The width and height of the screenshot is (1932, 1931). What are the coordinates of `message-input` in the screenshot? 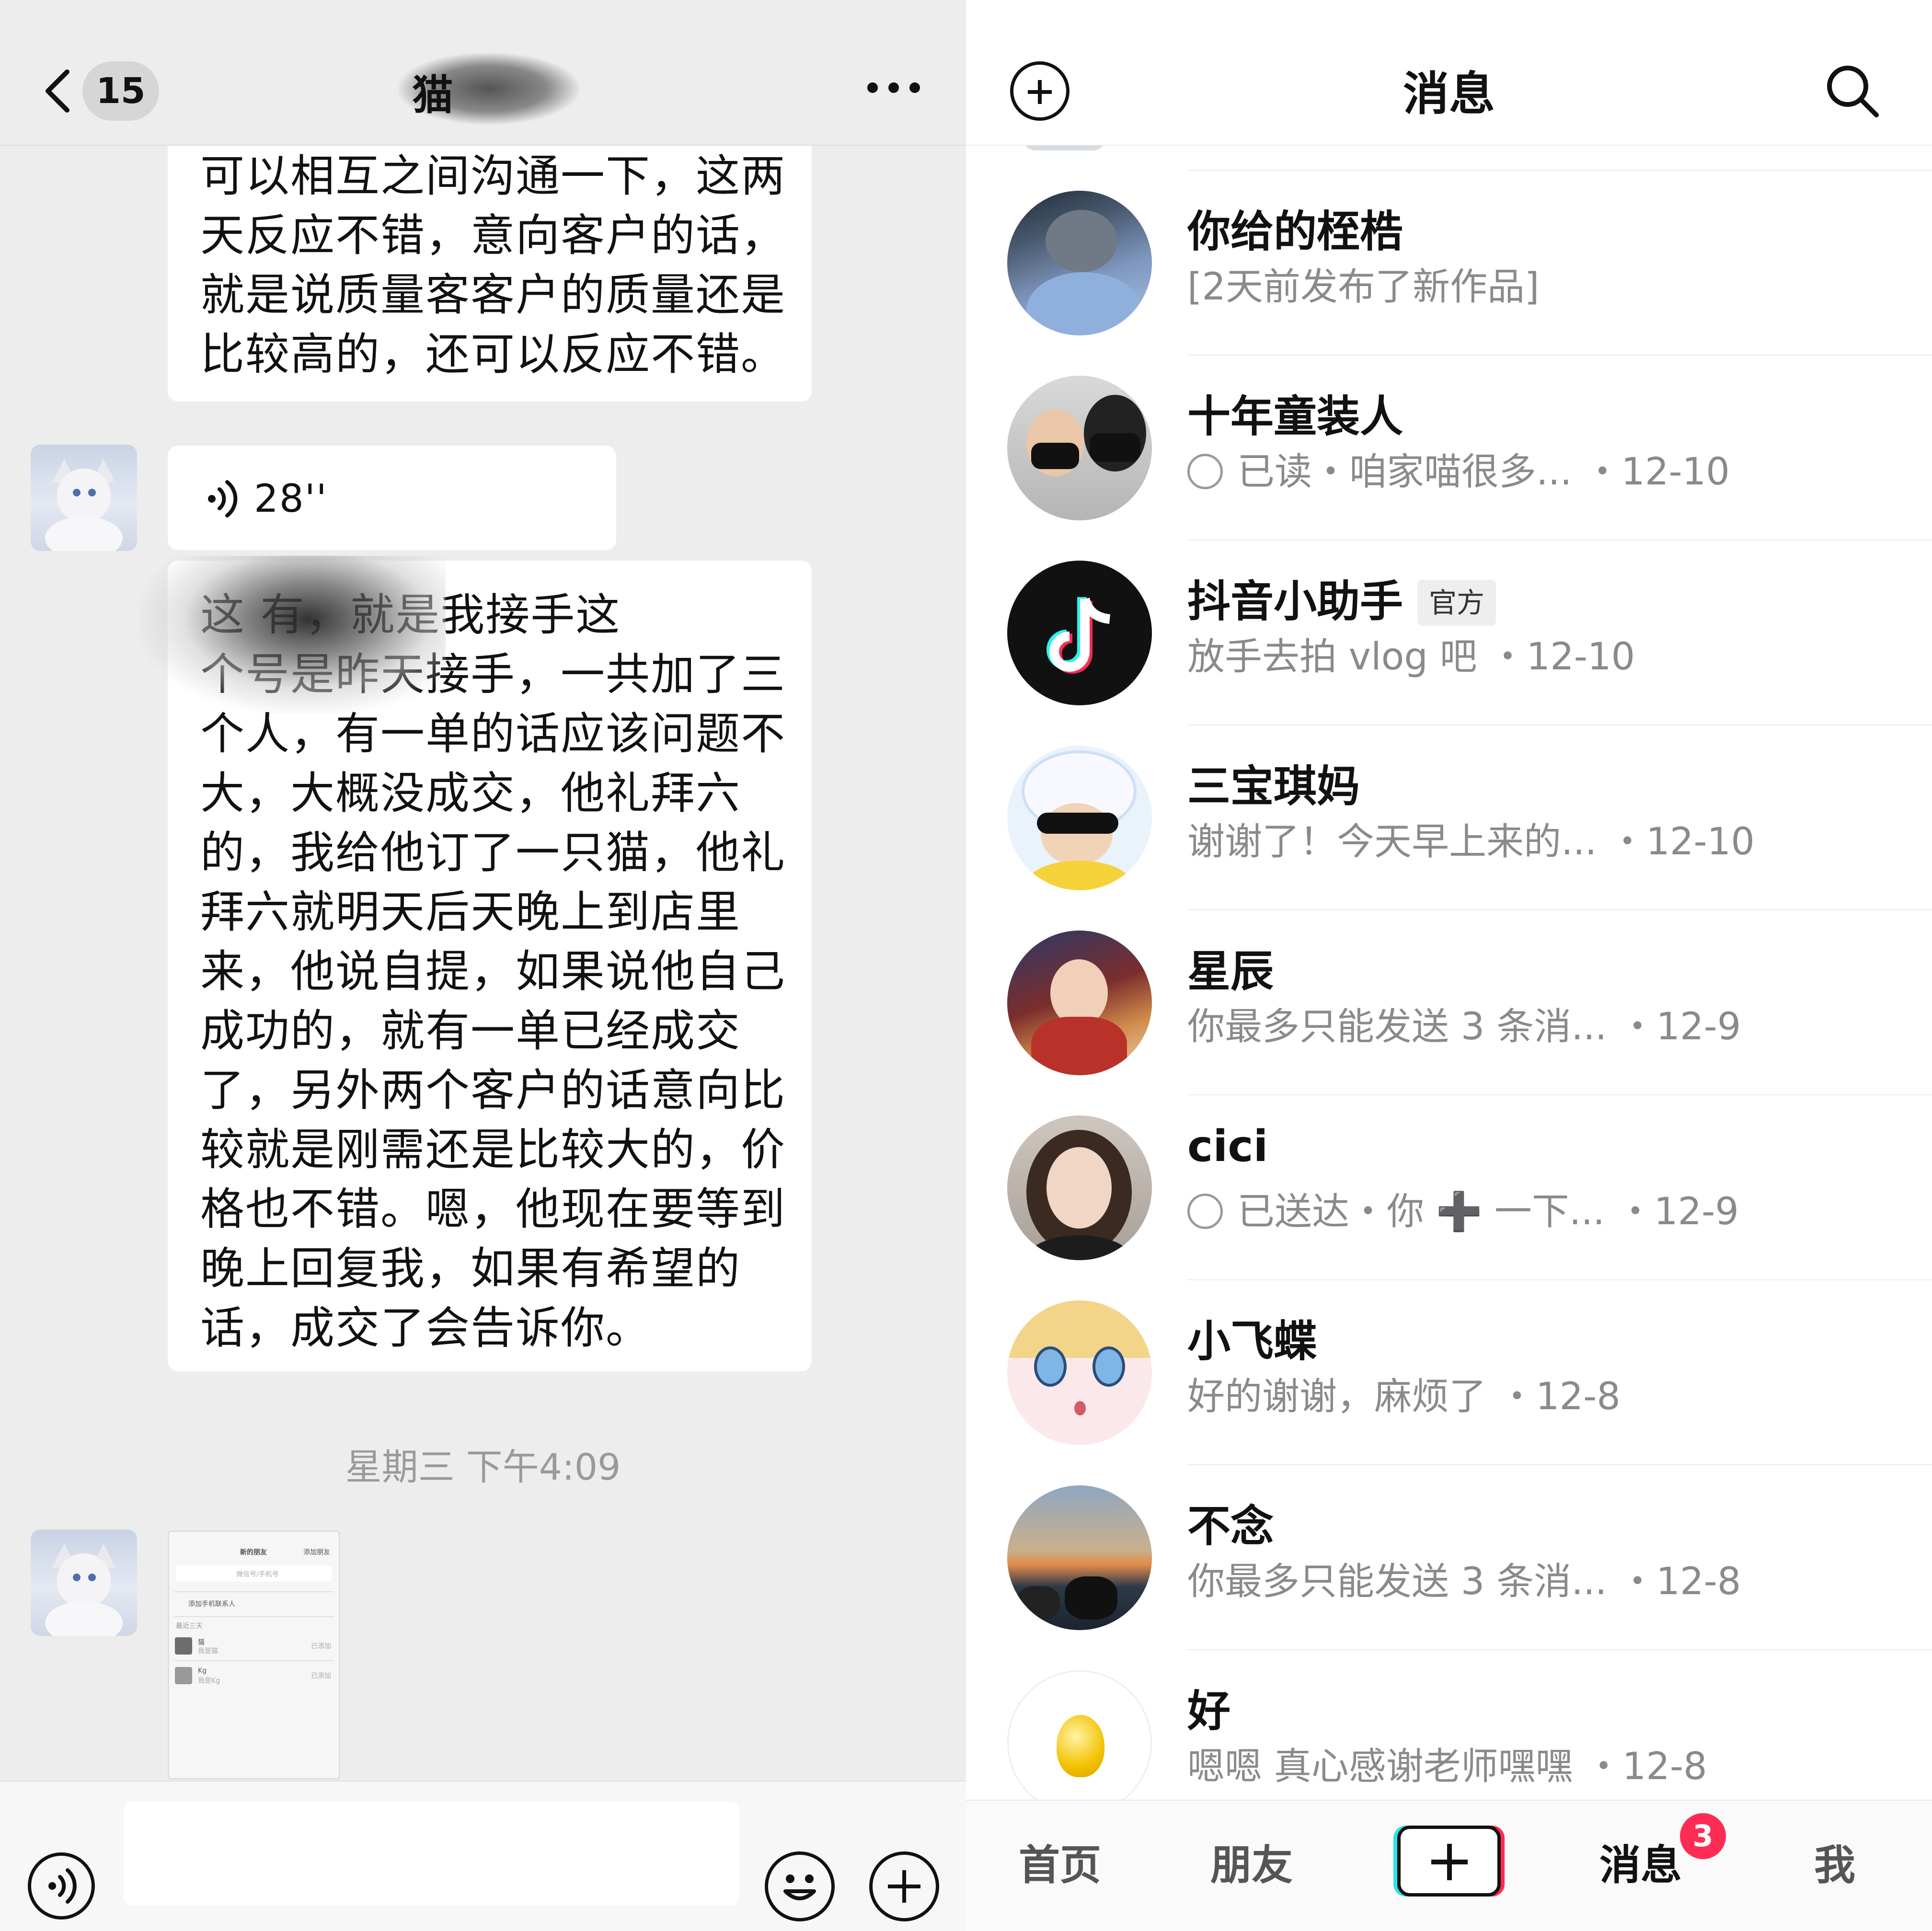 It's located at (431, 1853).